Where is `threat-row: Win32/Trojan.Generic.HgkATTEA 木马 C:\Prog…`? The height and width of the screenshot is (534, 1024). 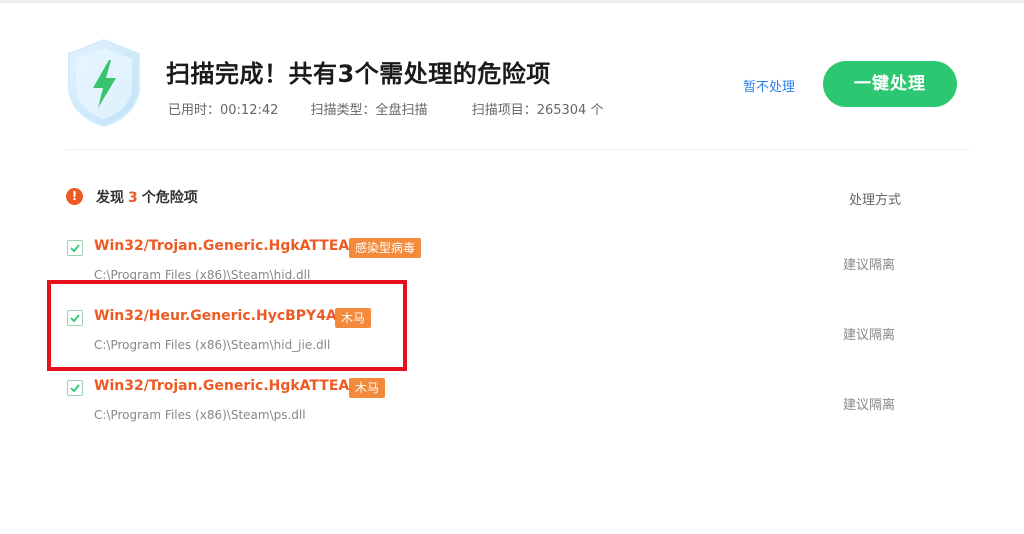
threat-row: Win32/Trojan.Generic.HgkATTEA 木马 C:\Prog… is located at coordinates (512, 409).